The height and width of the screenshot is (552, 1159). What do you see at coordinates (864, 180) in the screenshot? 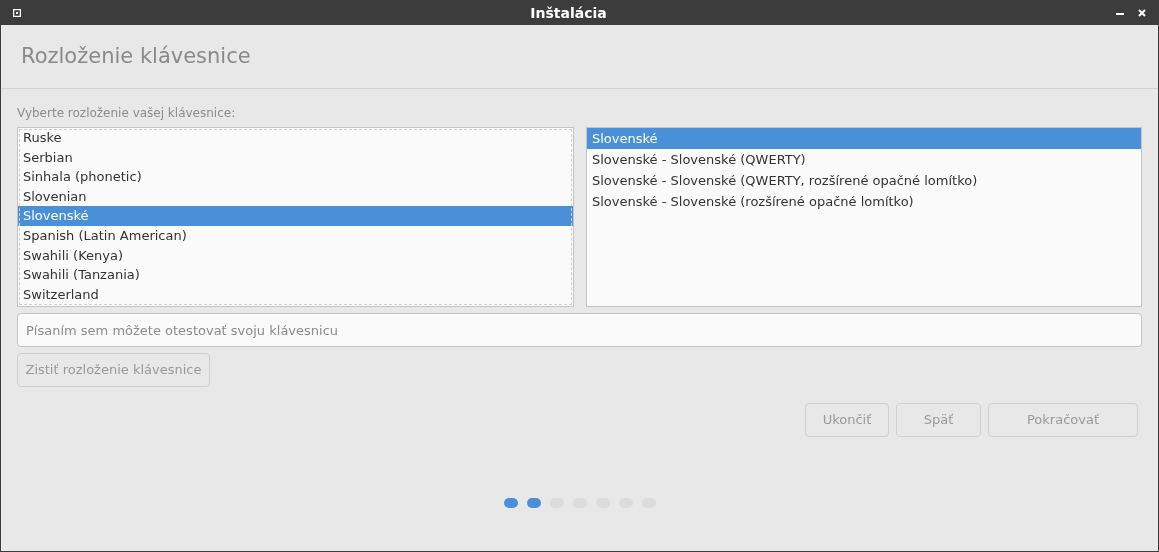
I see `list-item: Slovenské - Slovenské (QWERTY, rozšírené opačné lomítko)` at bounding box center [864, 180].